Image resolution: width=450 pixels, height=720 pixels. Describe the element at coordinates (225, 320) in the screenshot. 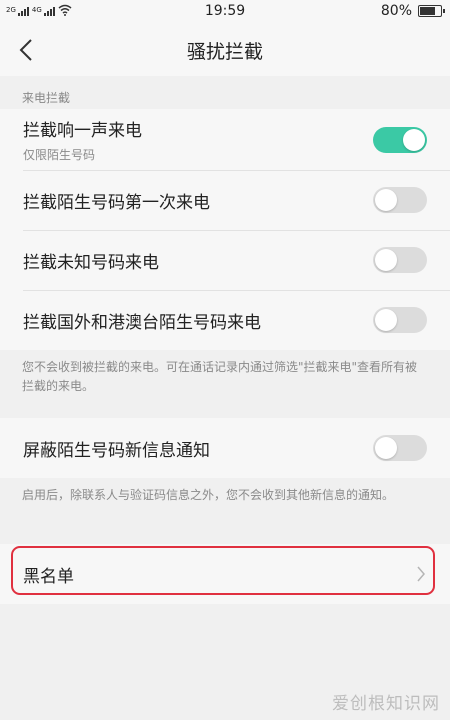

I see `setting-row-block-foreign-number: 拦截国外和港澳台陌生号码来电` at that location.